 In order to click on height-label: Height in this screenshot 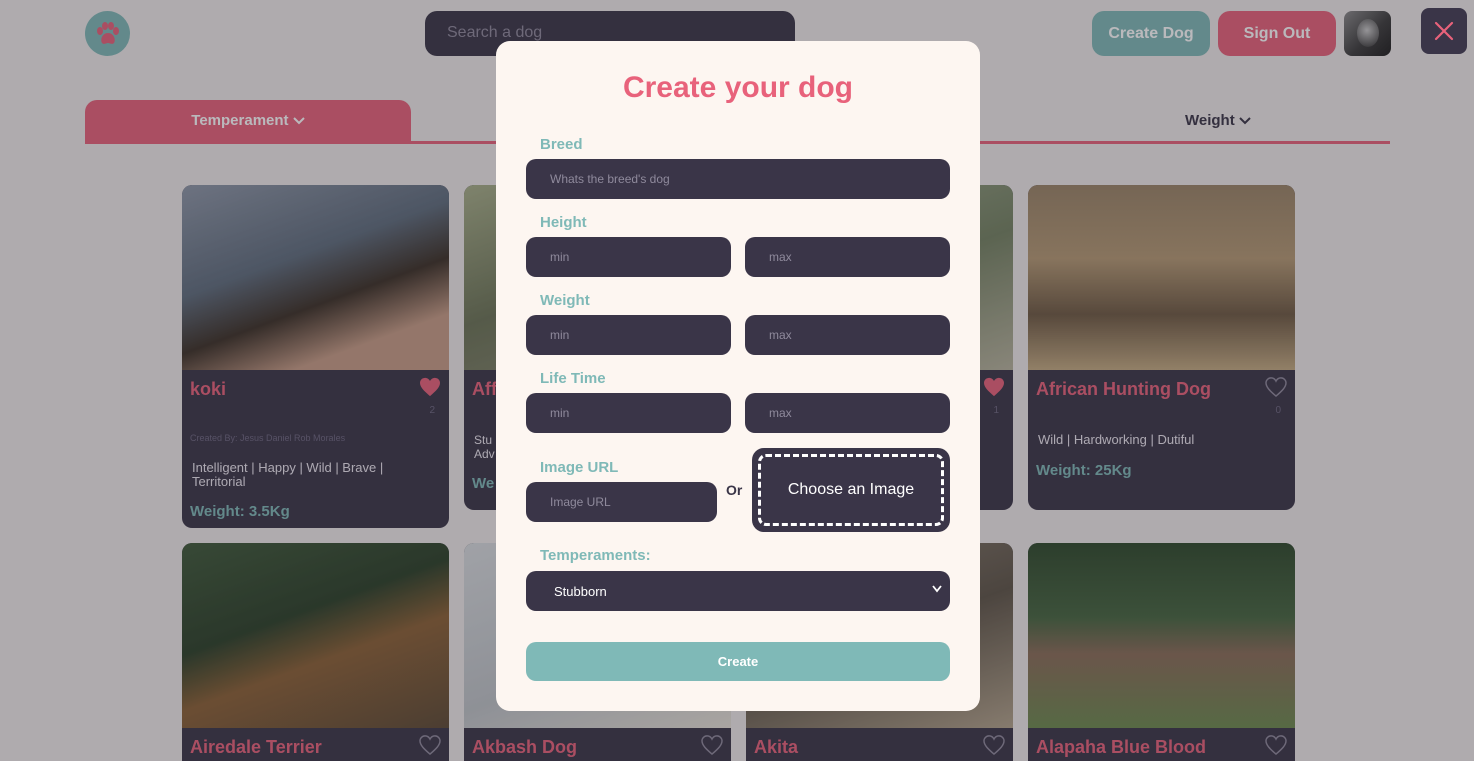, I will do `click(563, 222)`.